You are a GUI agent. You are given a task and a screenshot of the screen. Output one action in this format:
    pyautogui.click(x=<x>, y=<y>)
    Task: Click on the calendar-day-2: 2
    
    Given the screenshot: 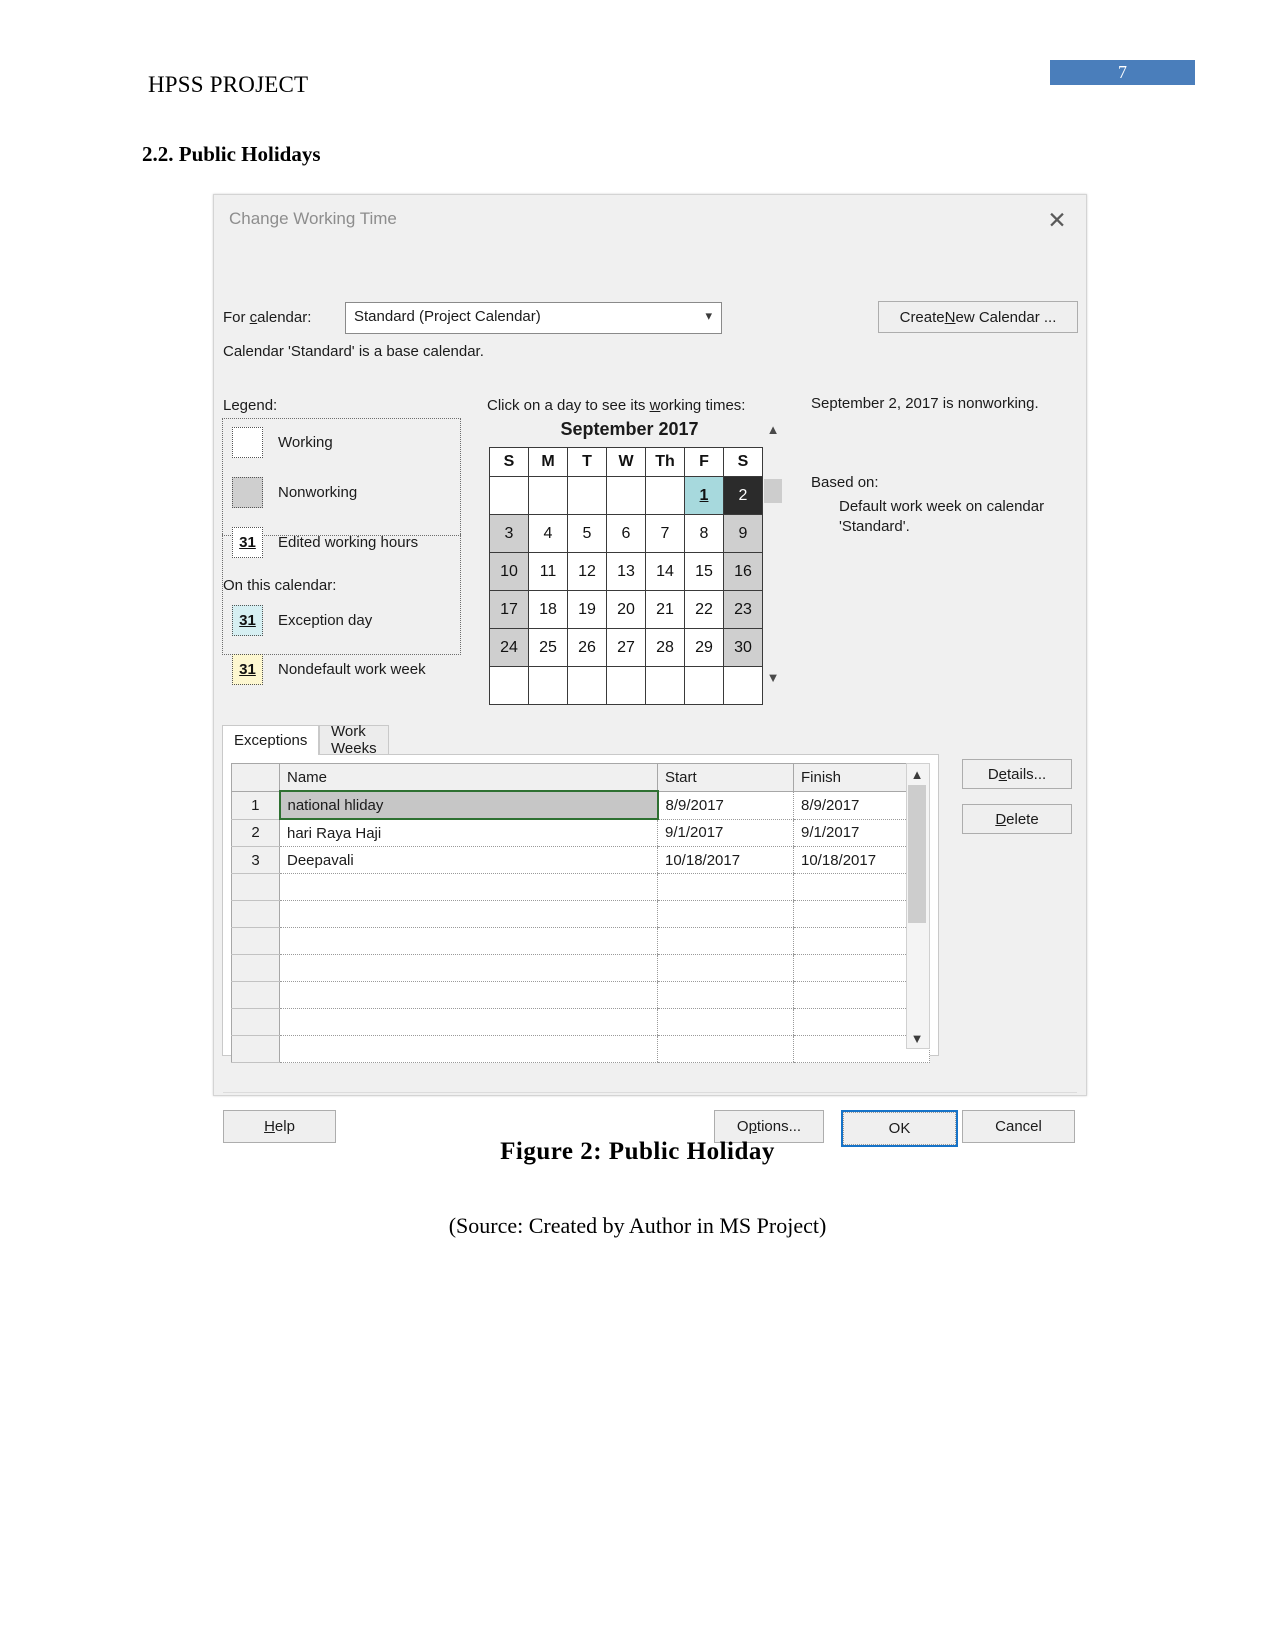 What is the action you would take?
    pyautogui.click(x=743, y=495)
    